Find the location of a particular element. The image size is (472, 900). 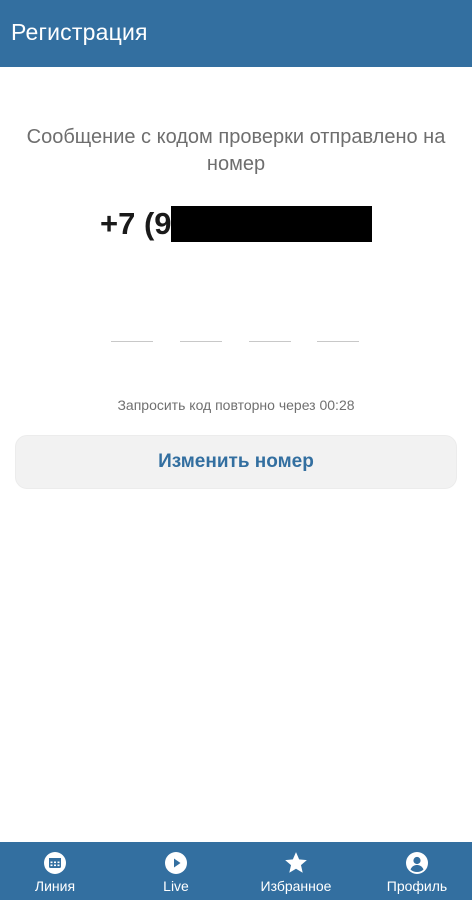

bottom-navigation: Линия Live Избранное Профиль is located at coordinates (236, 871).